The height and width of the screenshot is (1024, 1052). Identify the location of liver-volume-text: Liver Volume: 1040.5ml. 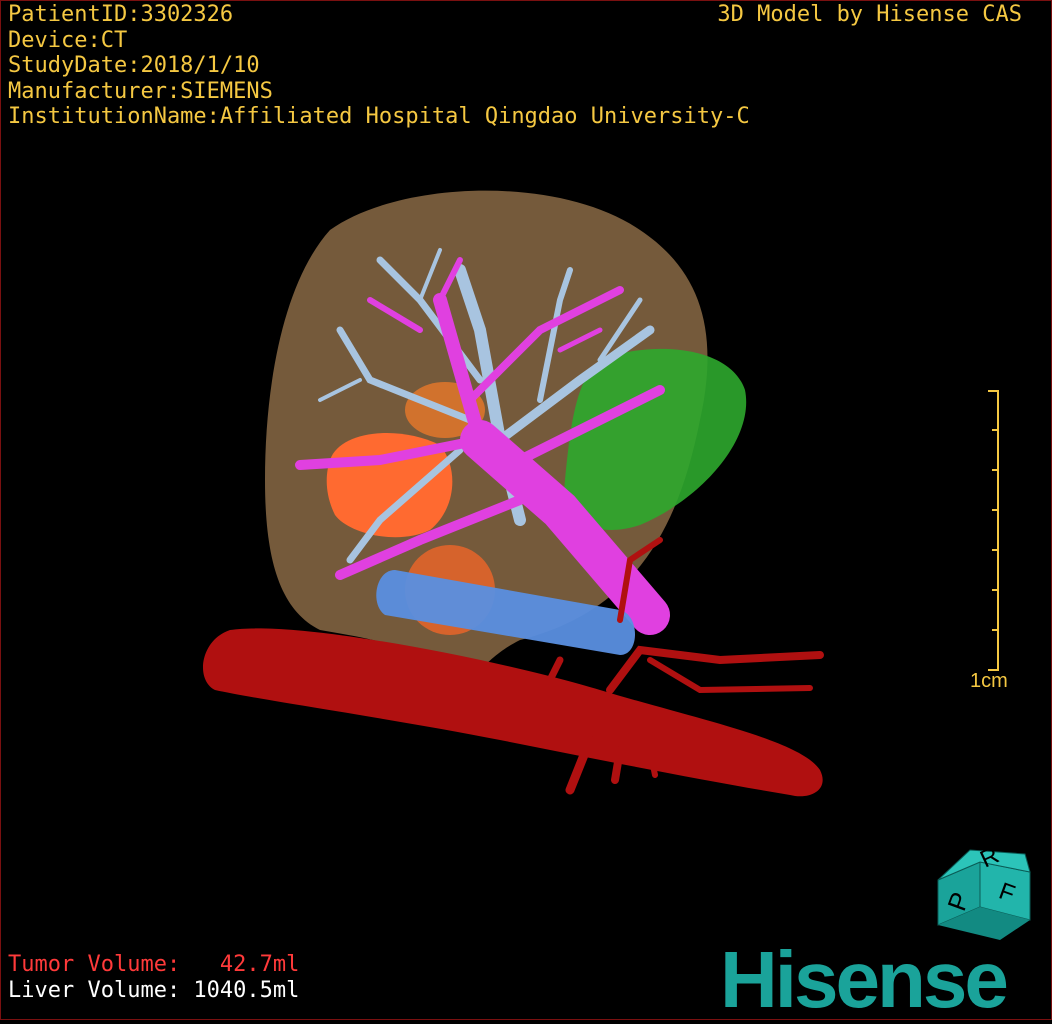
(154, 990).